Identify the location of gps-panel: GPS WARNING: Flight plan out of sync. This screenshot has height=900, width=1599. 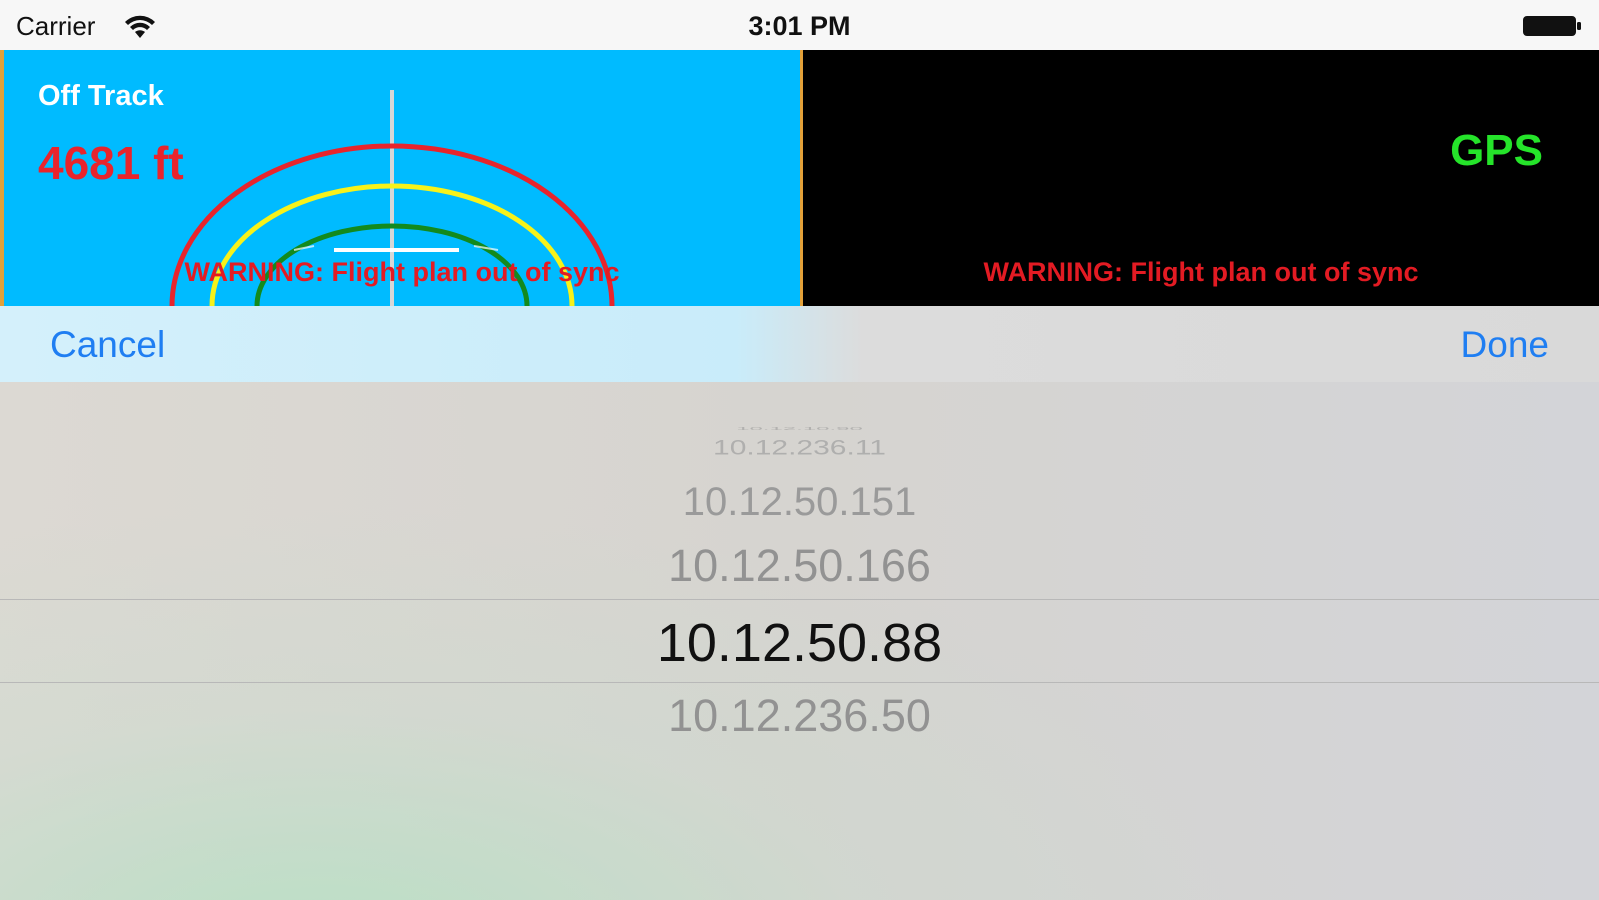
(1199, 178).